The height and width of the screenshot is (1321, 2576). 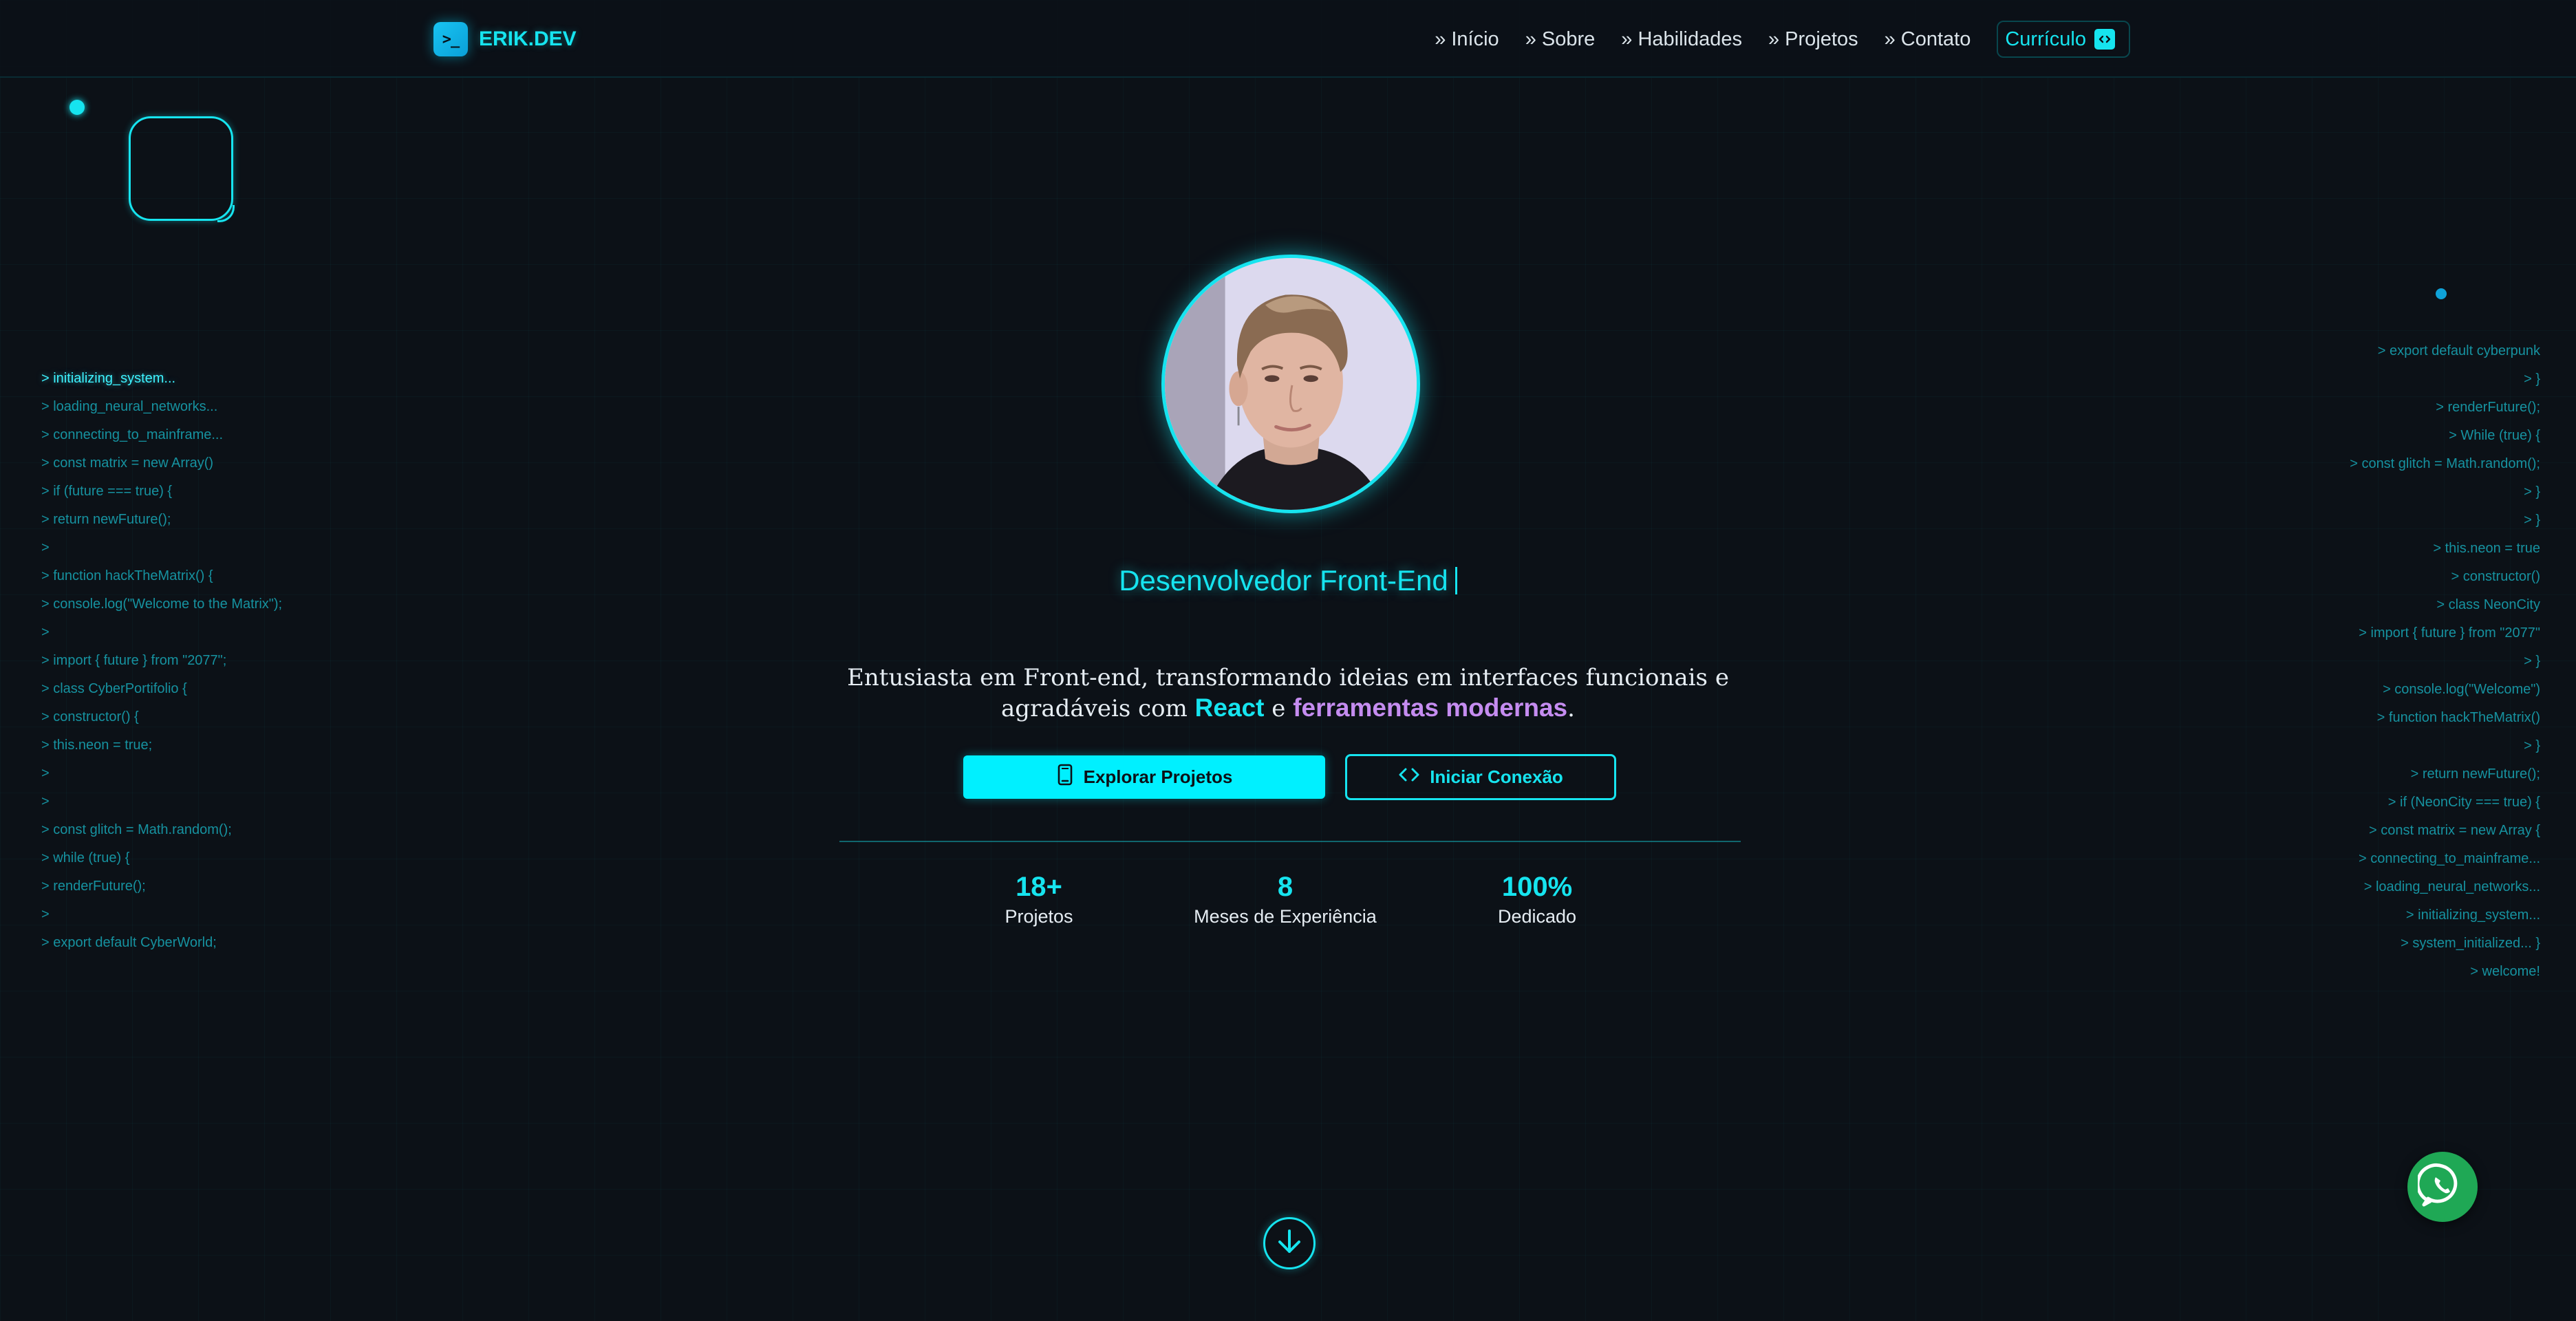 I want to click on nav-item-inicio: » Início, so click(x=1467, y=39).